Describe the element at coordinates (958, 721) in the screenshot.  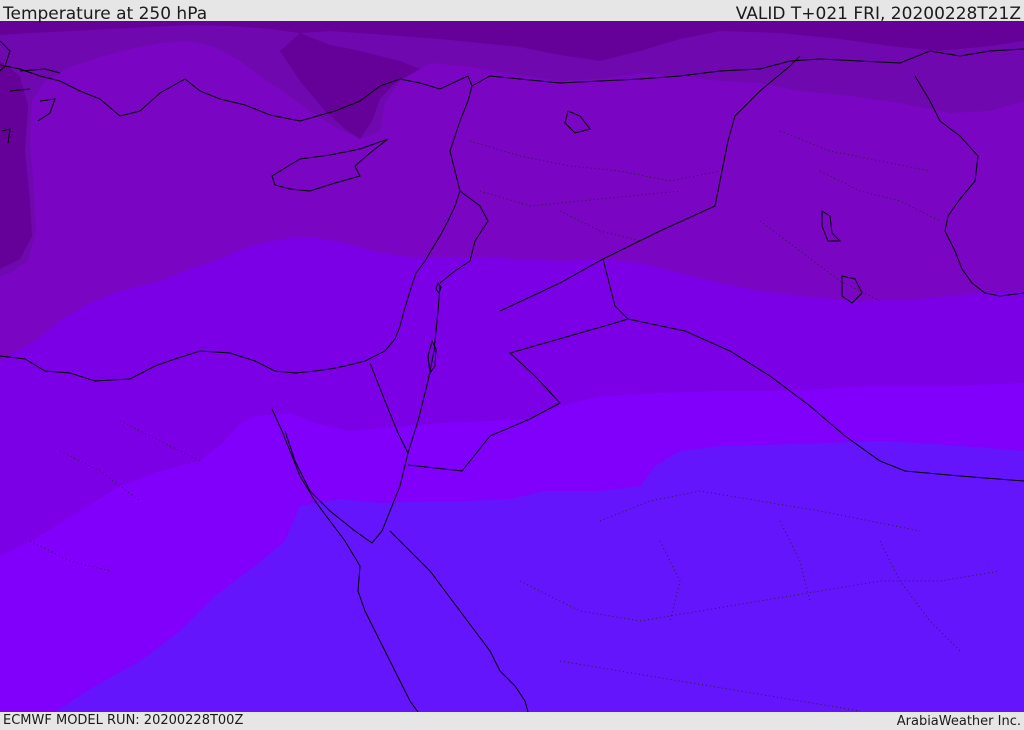
I see `credit-label: ArabiaWeather Inc.` at that location.